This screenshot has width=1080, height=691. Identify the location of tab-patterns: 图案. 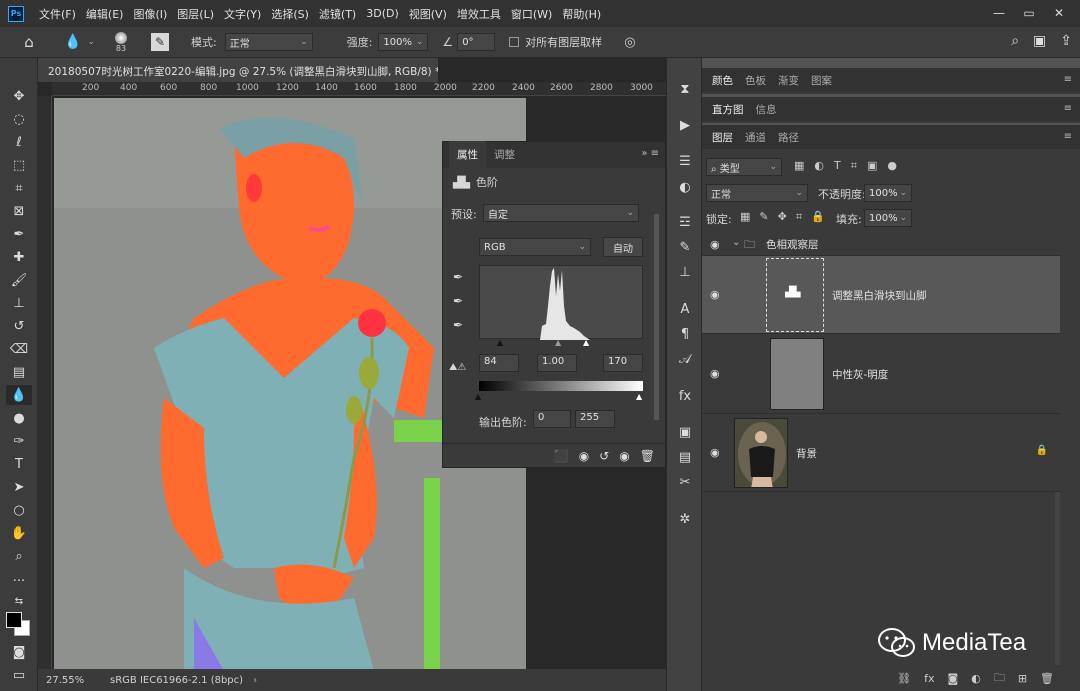
(821, 80).